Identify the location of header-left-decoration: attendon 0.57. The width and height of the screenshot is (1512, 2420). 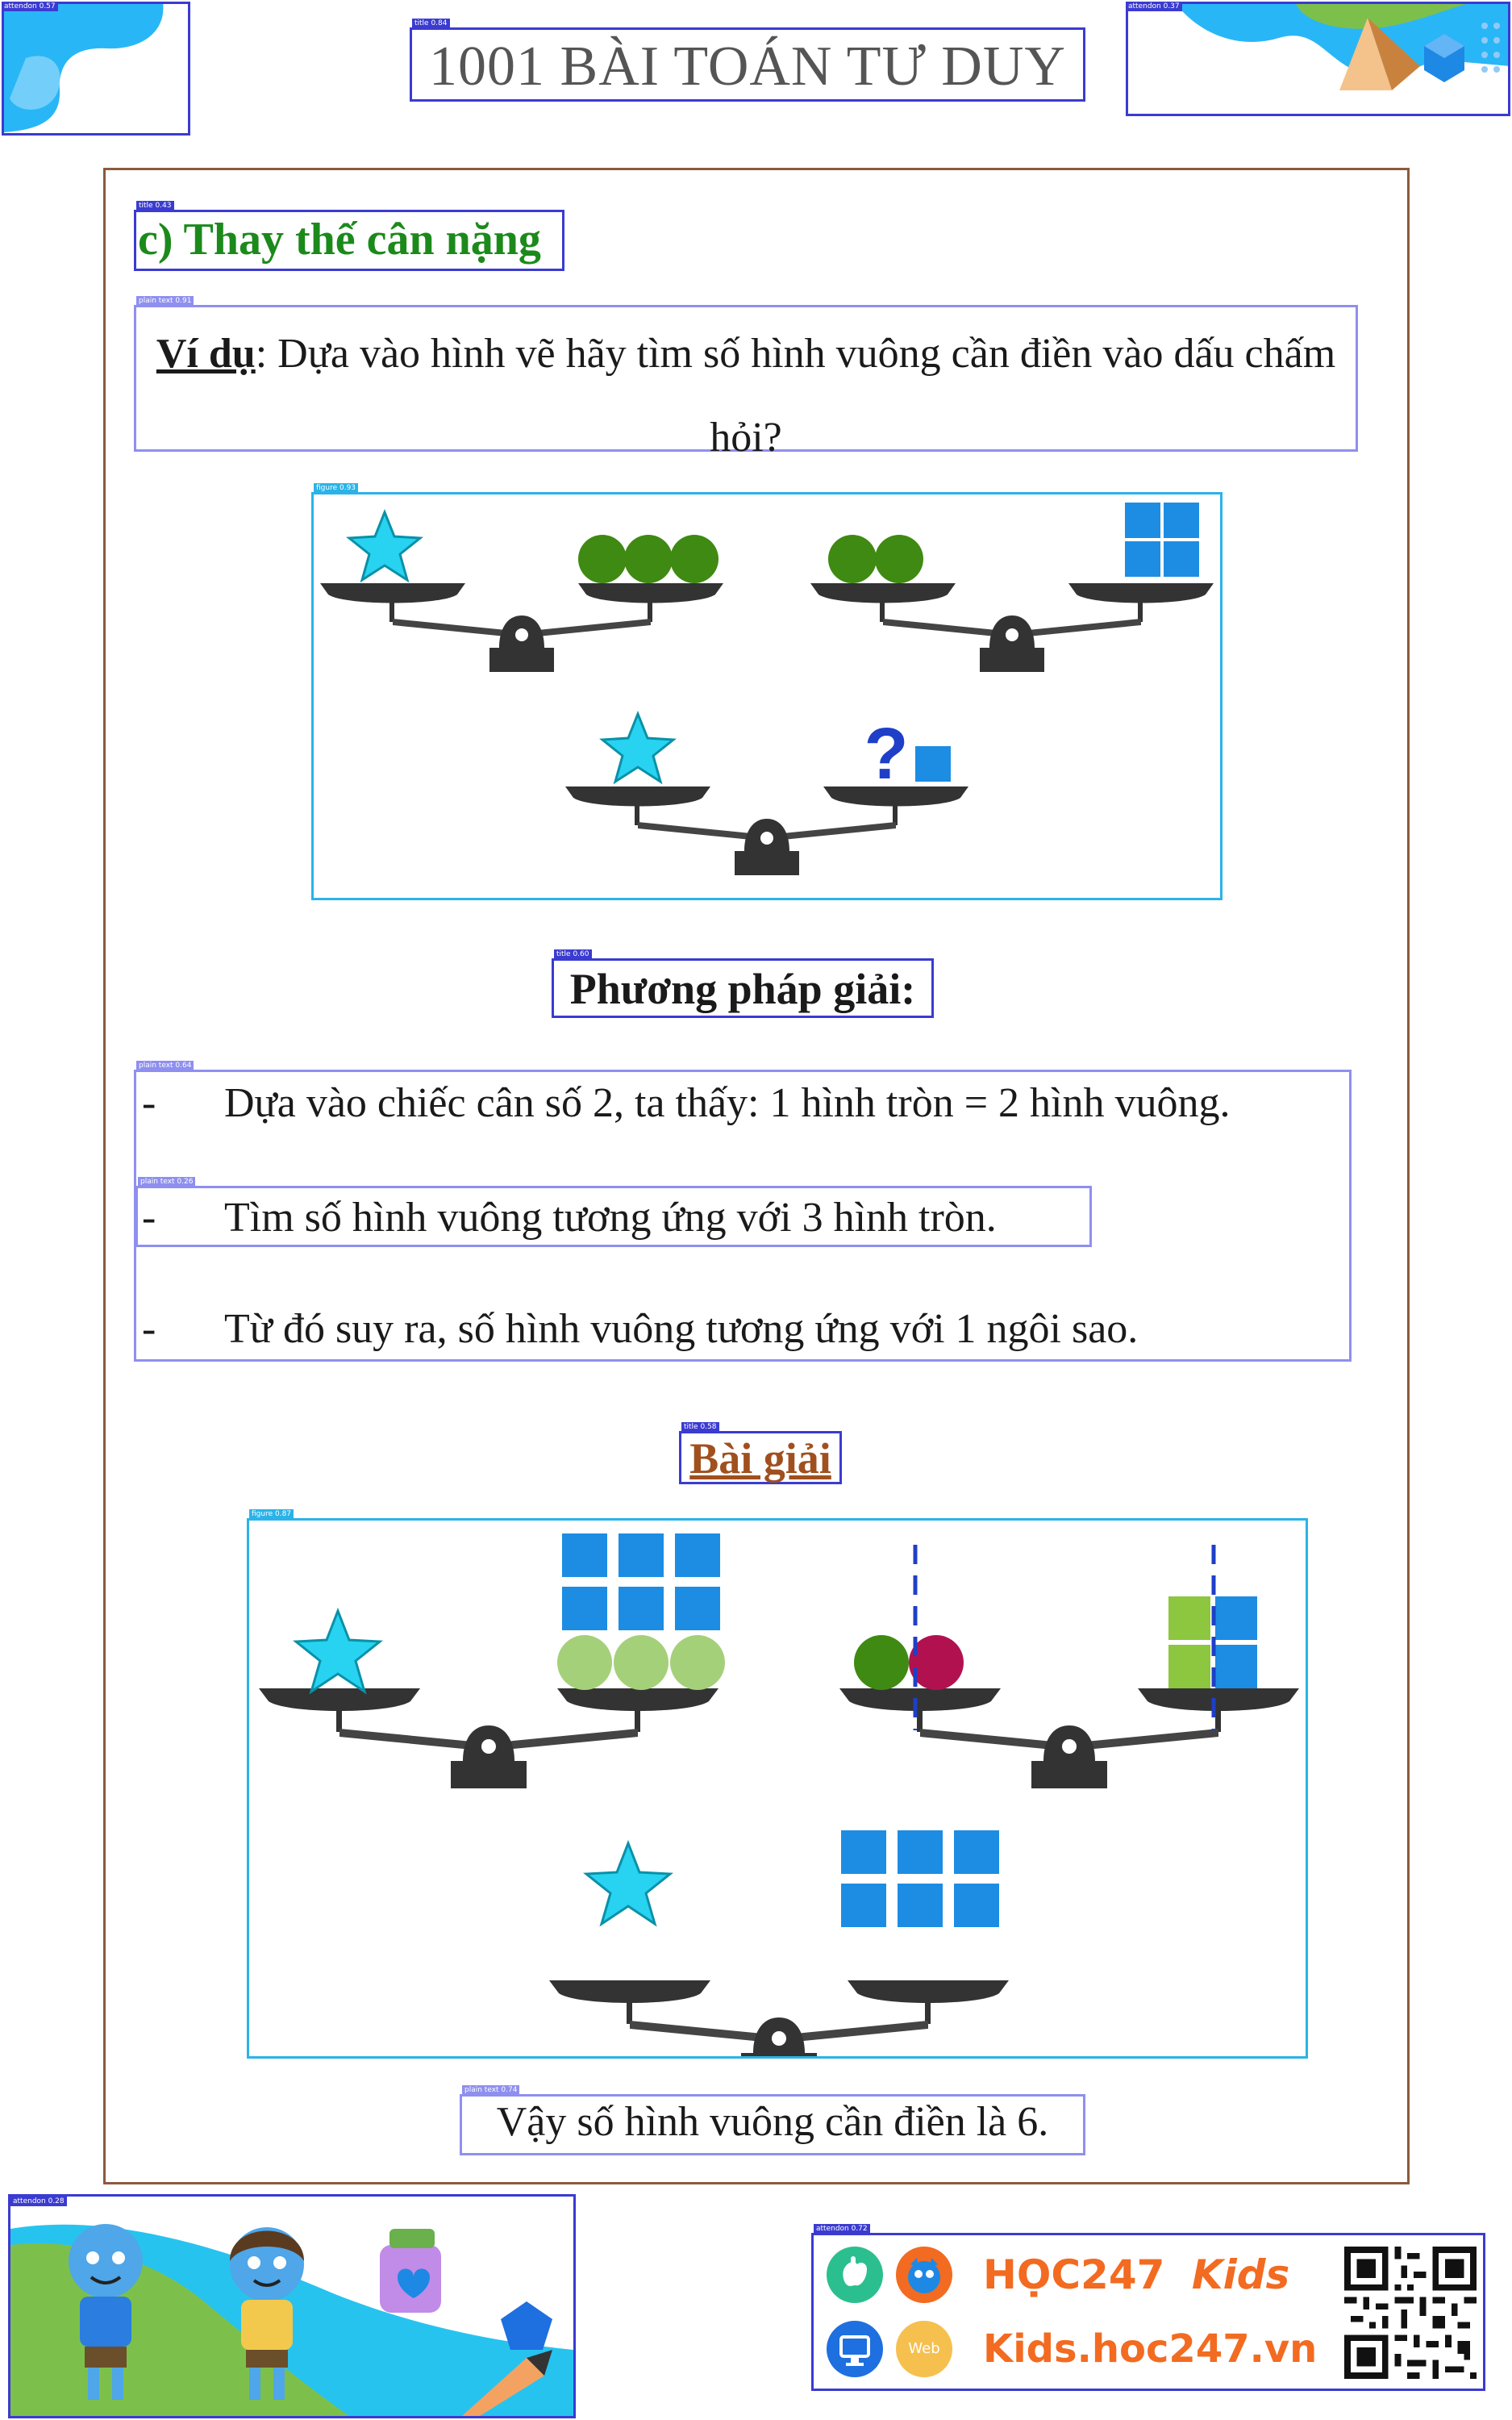
(96, 69).